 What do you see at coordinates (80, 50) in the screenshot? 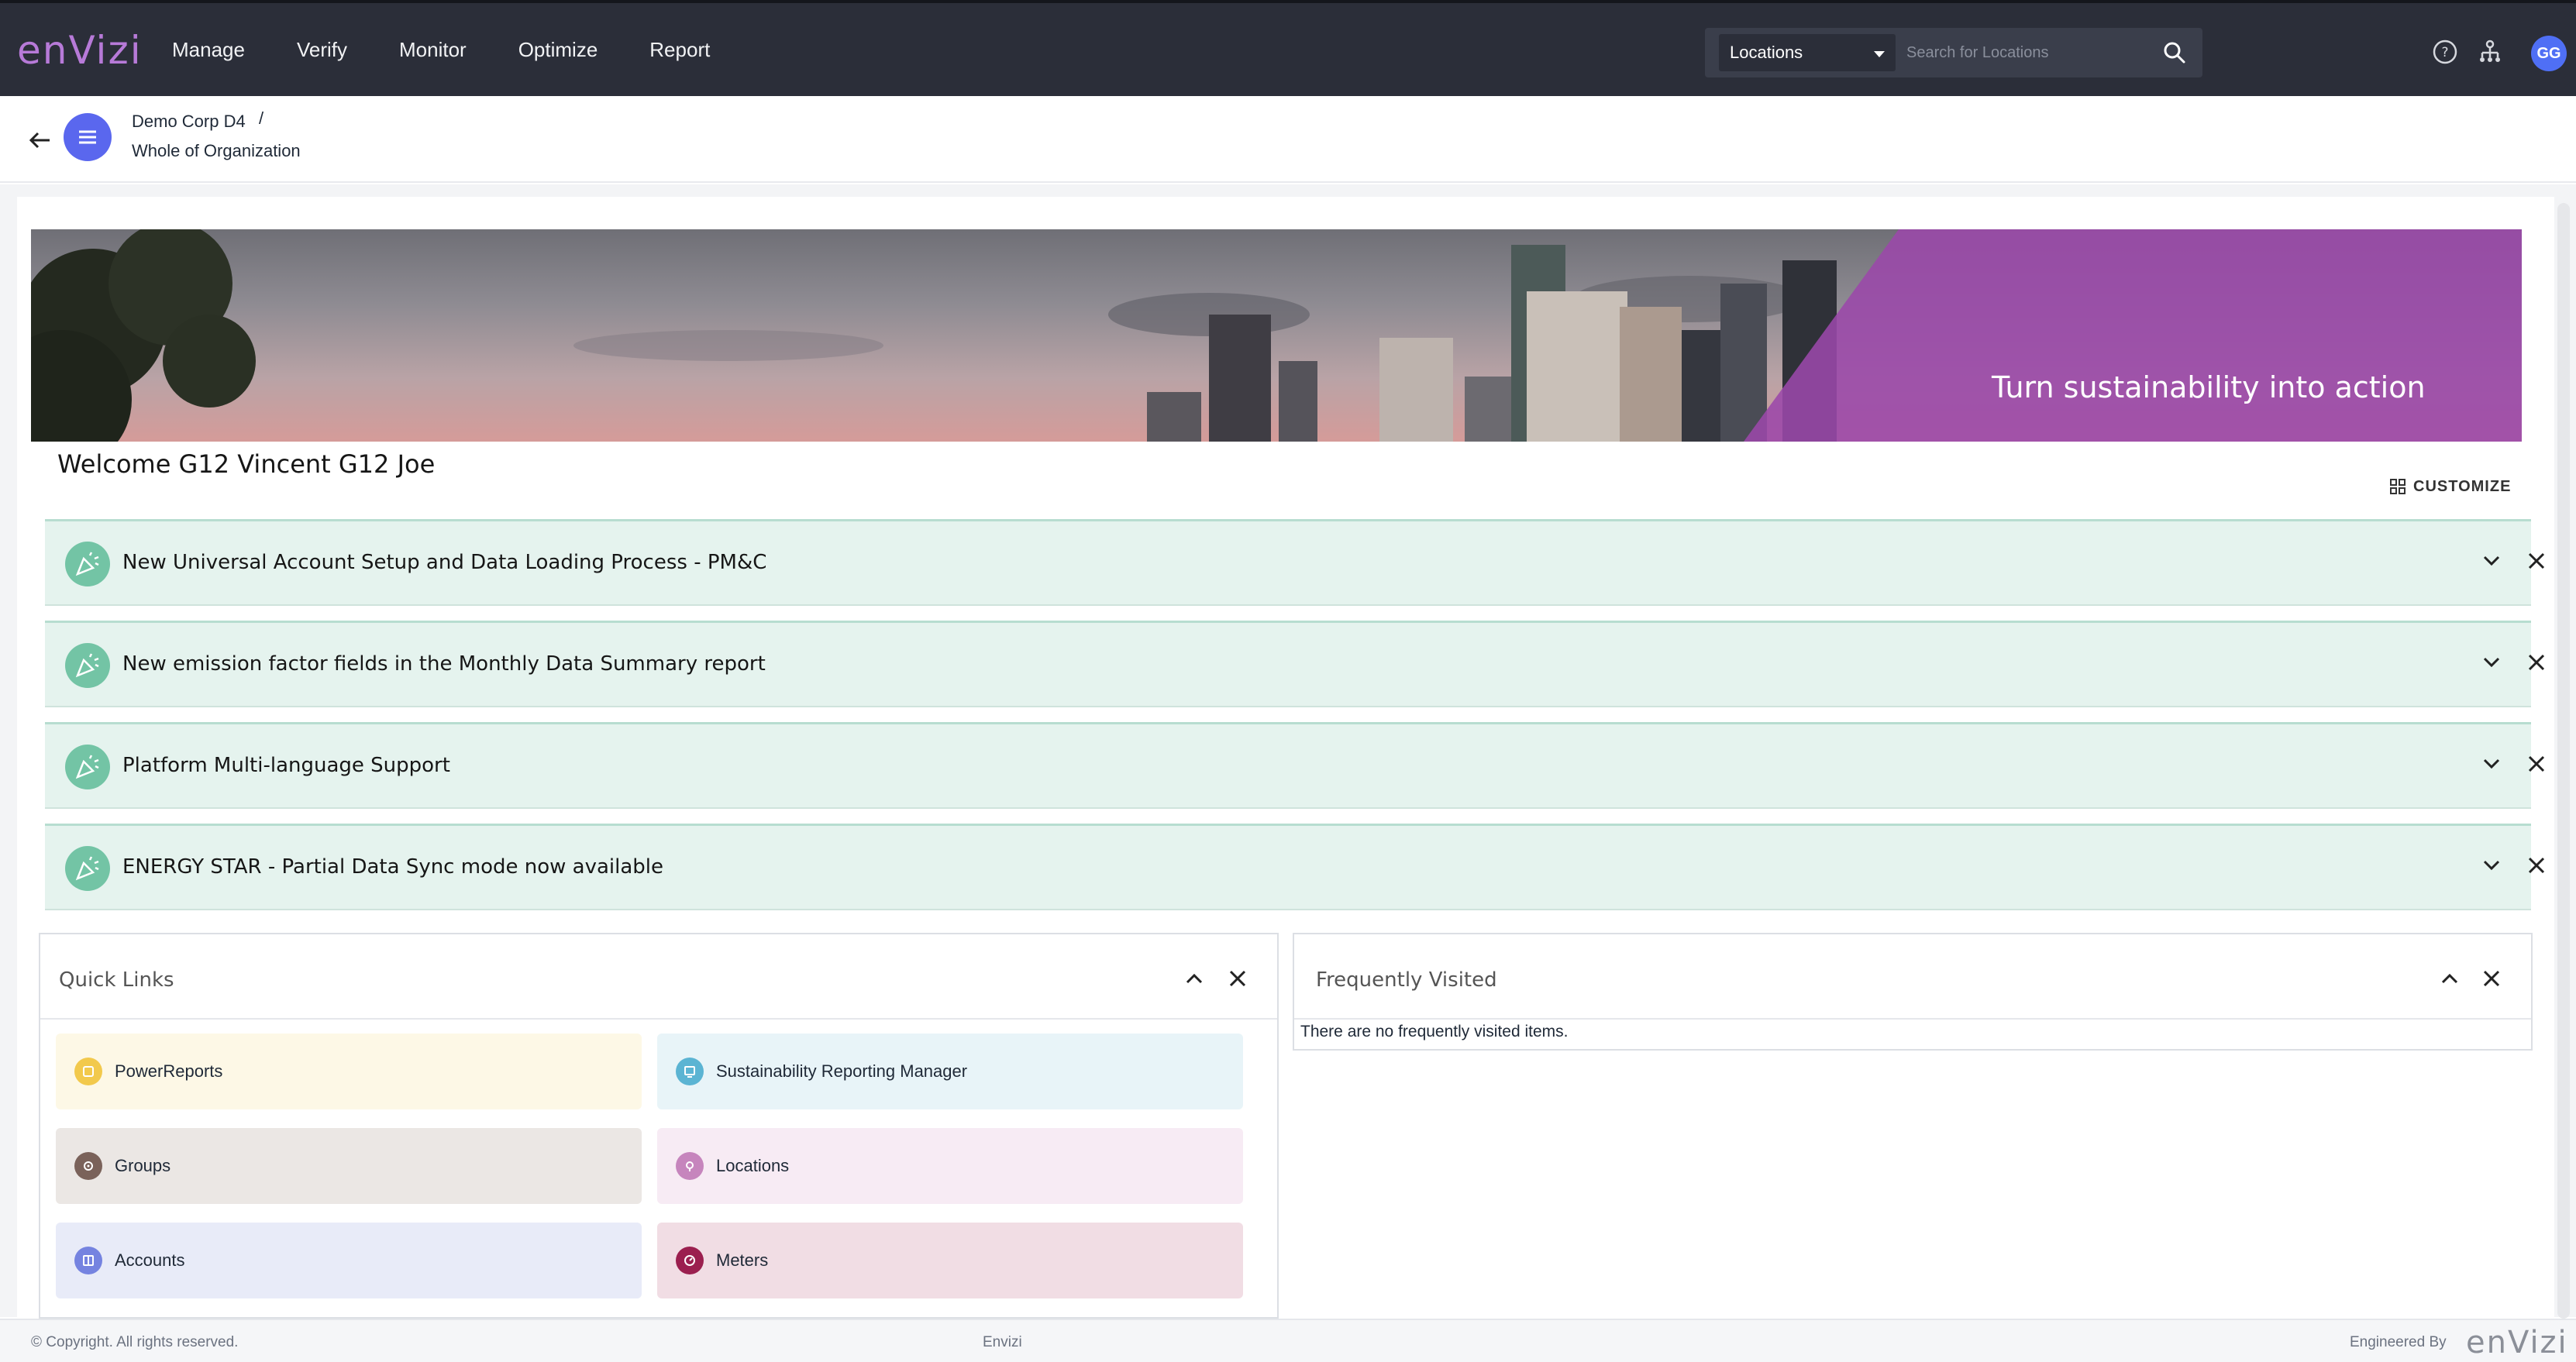
I see `envizi-logo: enVizi` at bounding box center [80, 50].